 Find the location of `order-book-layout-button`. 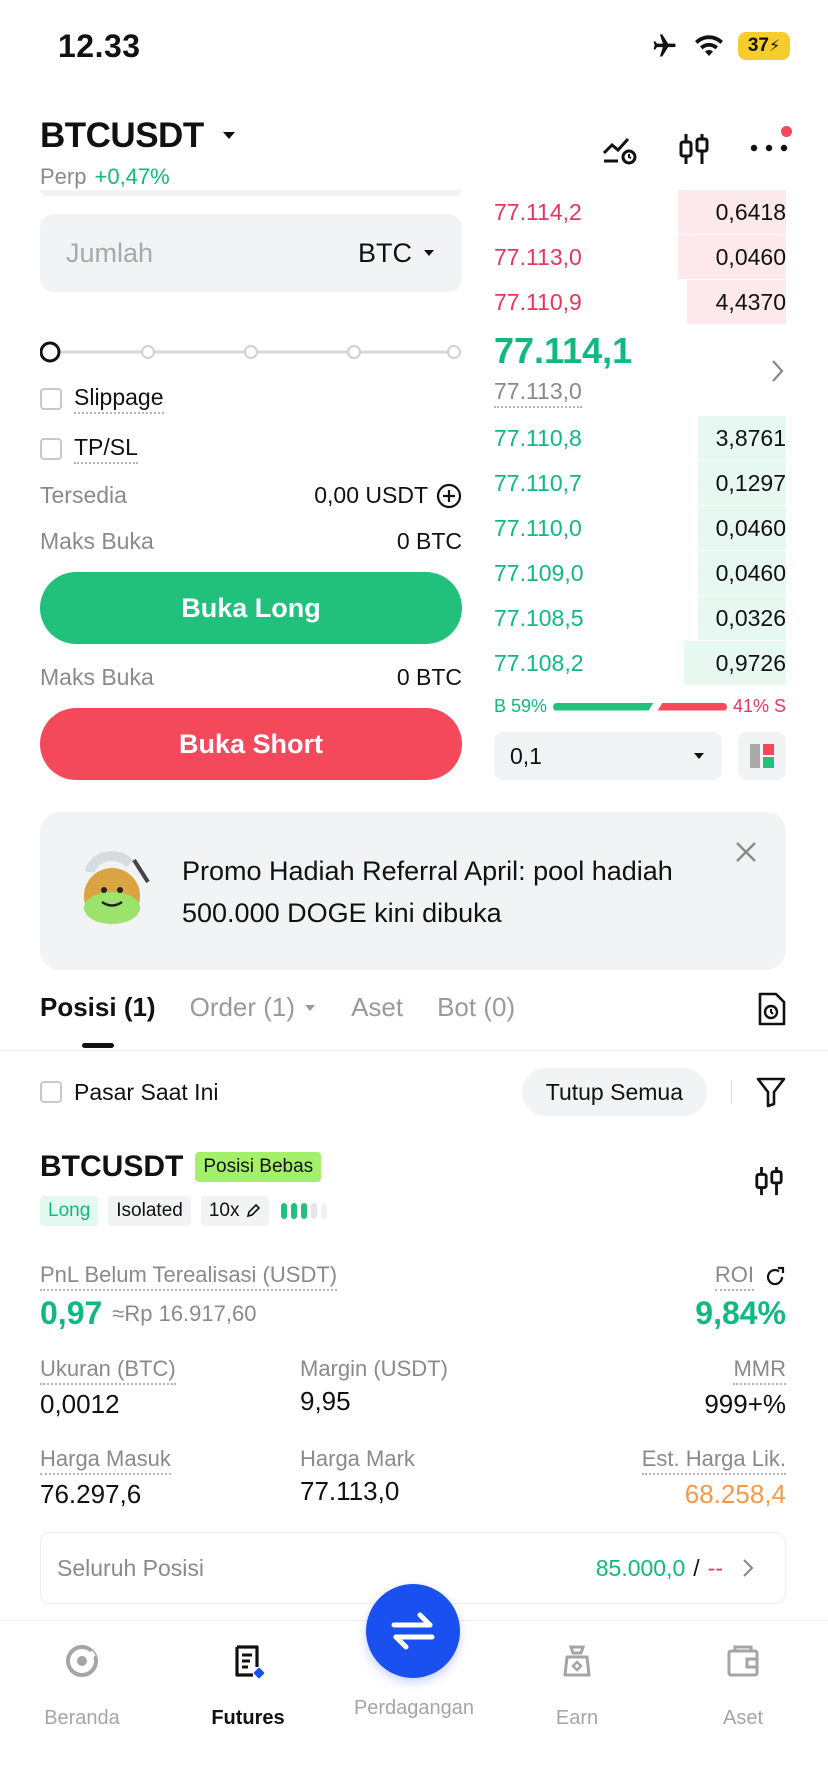

order-book-layout-button is located at coordinates (762, 756).